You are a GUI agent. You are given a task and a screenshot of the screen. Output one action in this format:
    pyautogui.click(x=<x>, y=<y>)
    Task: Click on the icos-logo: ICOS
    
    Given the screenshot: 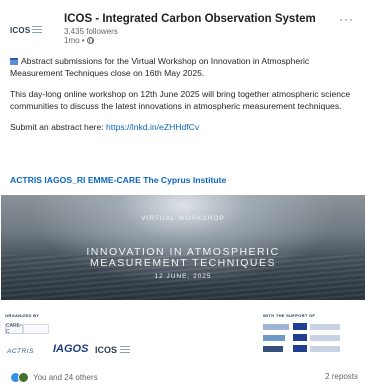 What is the action you would take?
    pyautogui.click(x=113, y=350)
    